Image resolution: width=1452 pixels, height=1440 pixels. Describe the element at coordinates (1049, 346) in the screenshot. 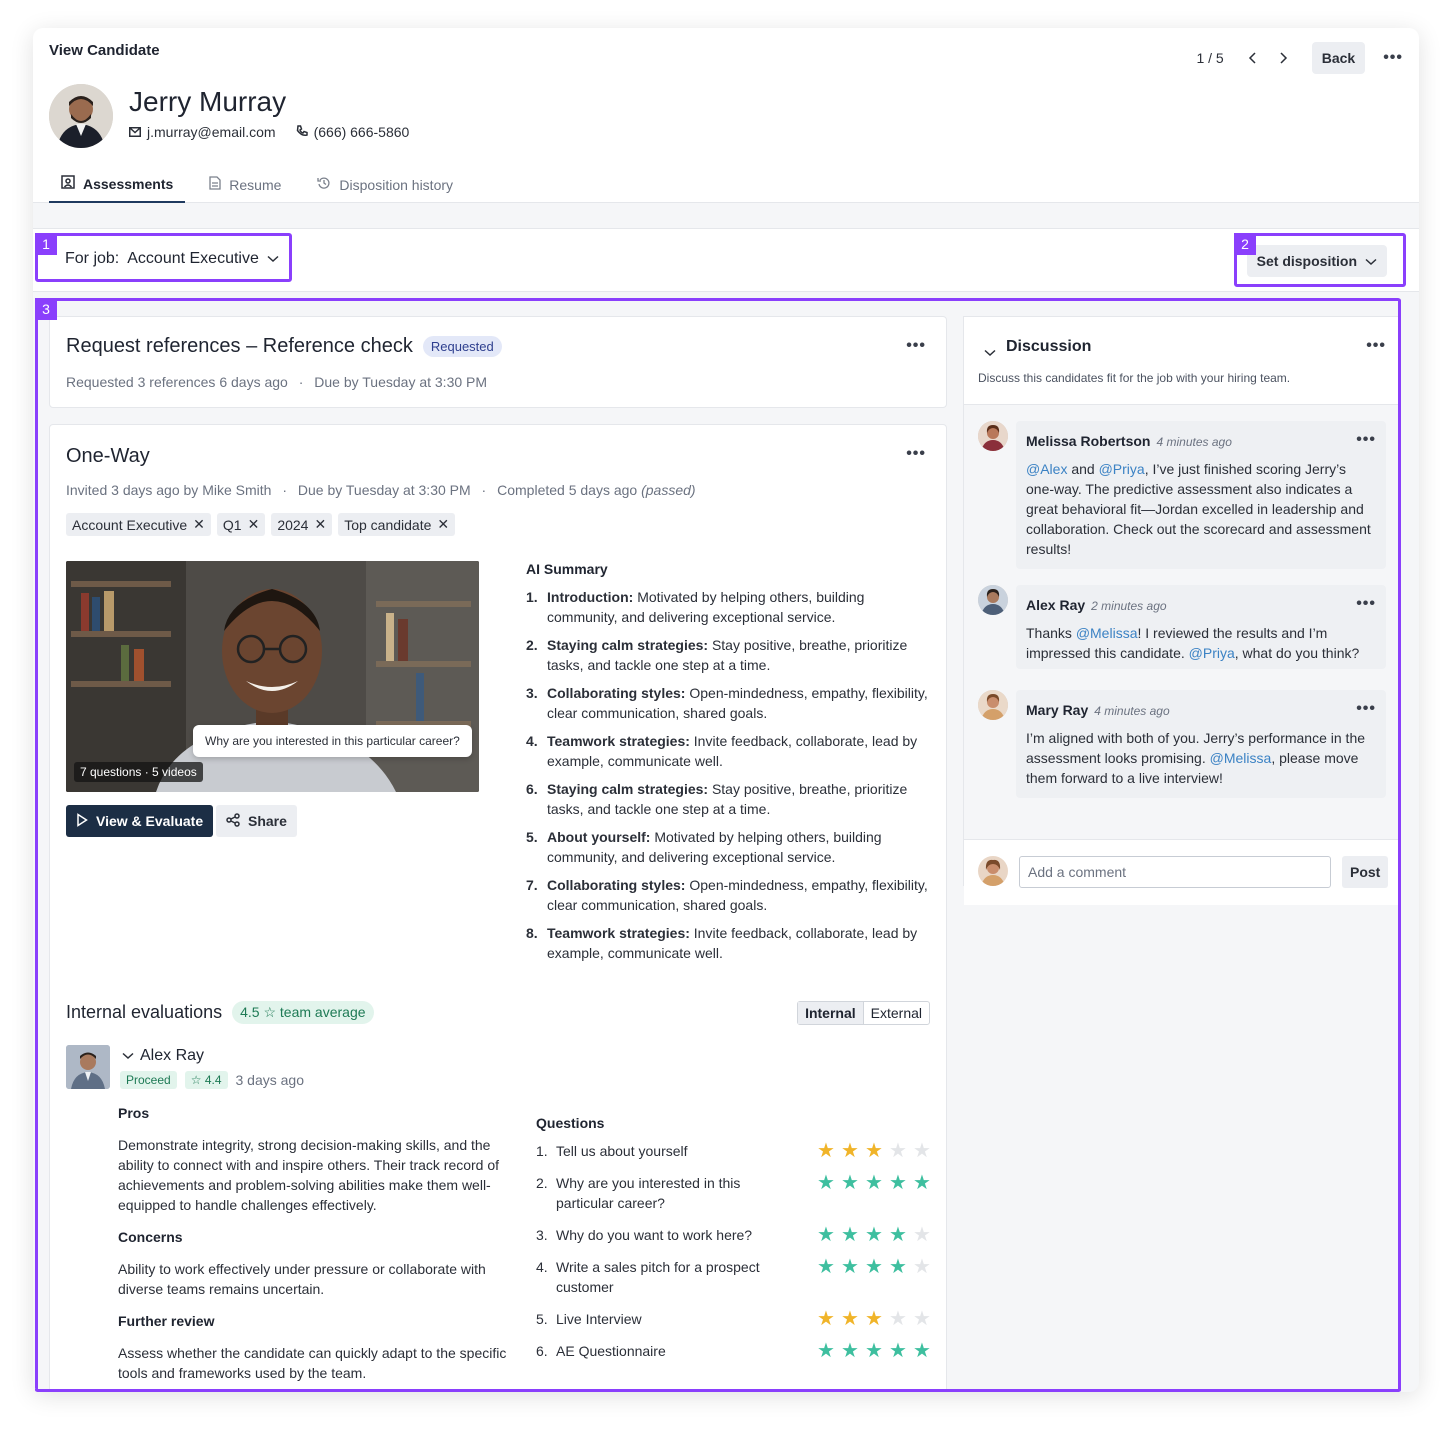

I see `discussion-title: Discussion` at that location.